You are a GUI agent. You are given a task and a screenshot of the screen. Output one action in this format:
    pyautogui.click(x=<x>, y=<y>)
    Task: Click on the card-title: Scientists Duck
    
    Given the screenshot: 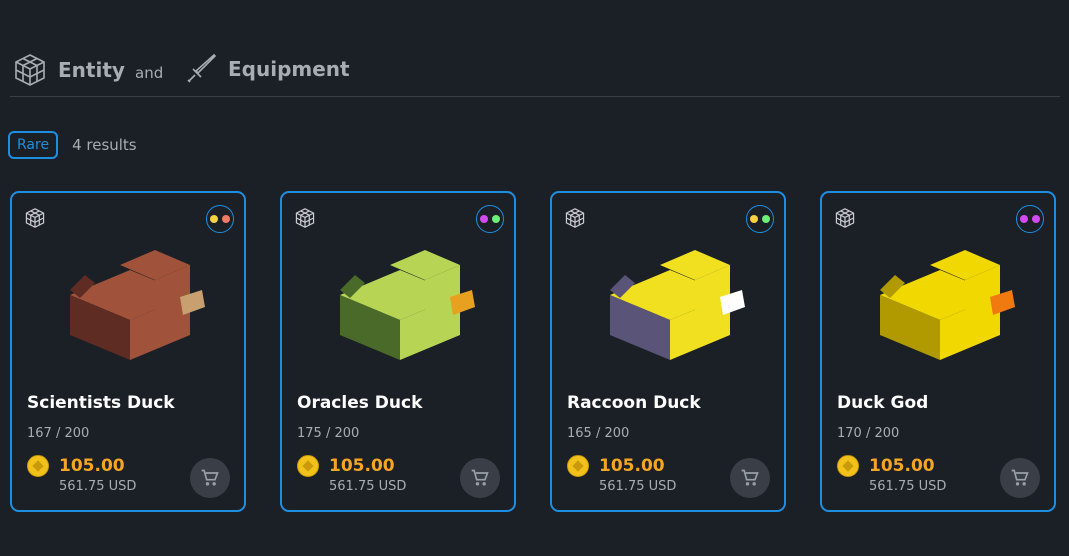 What is the action you would take?
    pyautogui.click(x=101, y=403)
    